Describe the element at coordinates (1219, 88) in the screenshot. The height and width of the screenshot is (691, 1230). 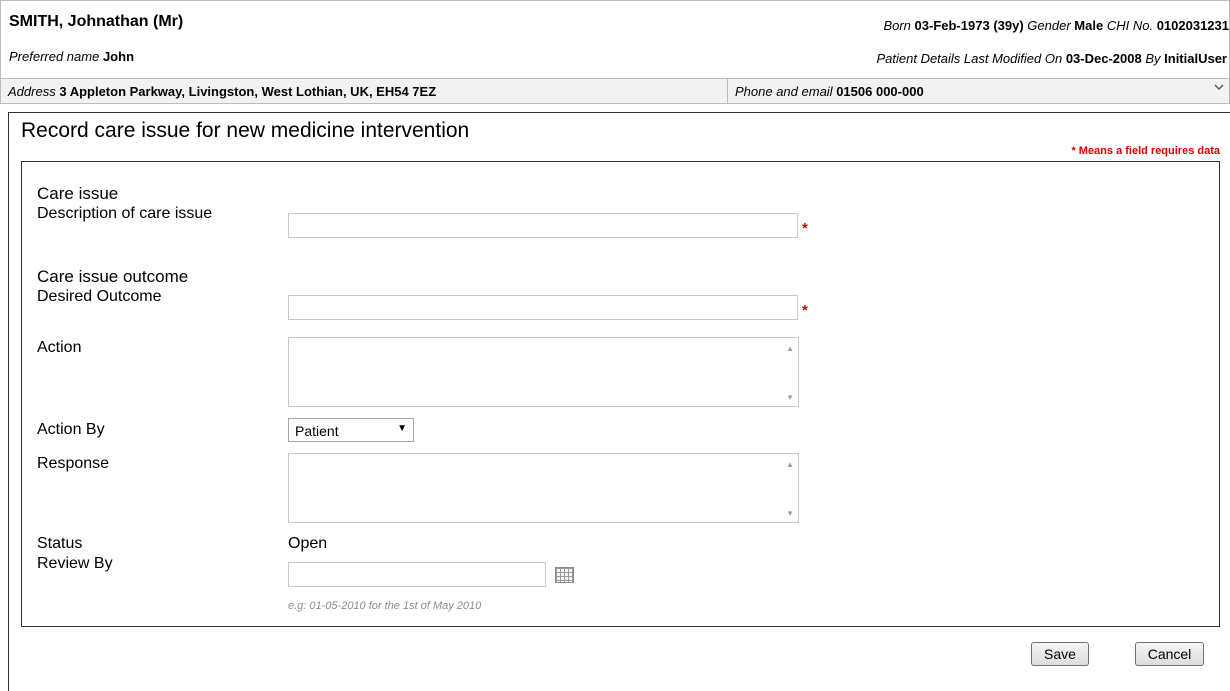
I see `chevron-down-icon` at that location.